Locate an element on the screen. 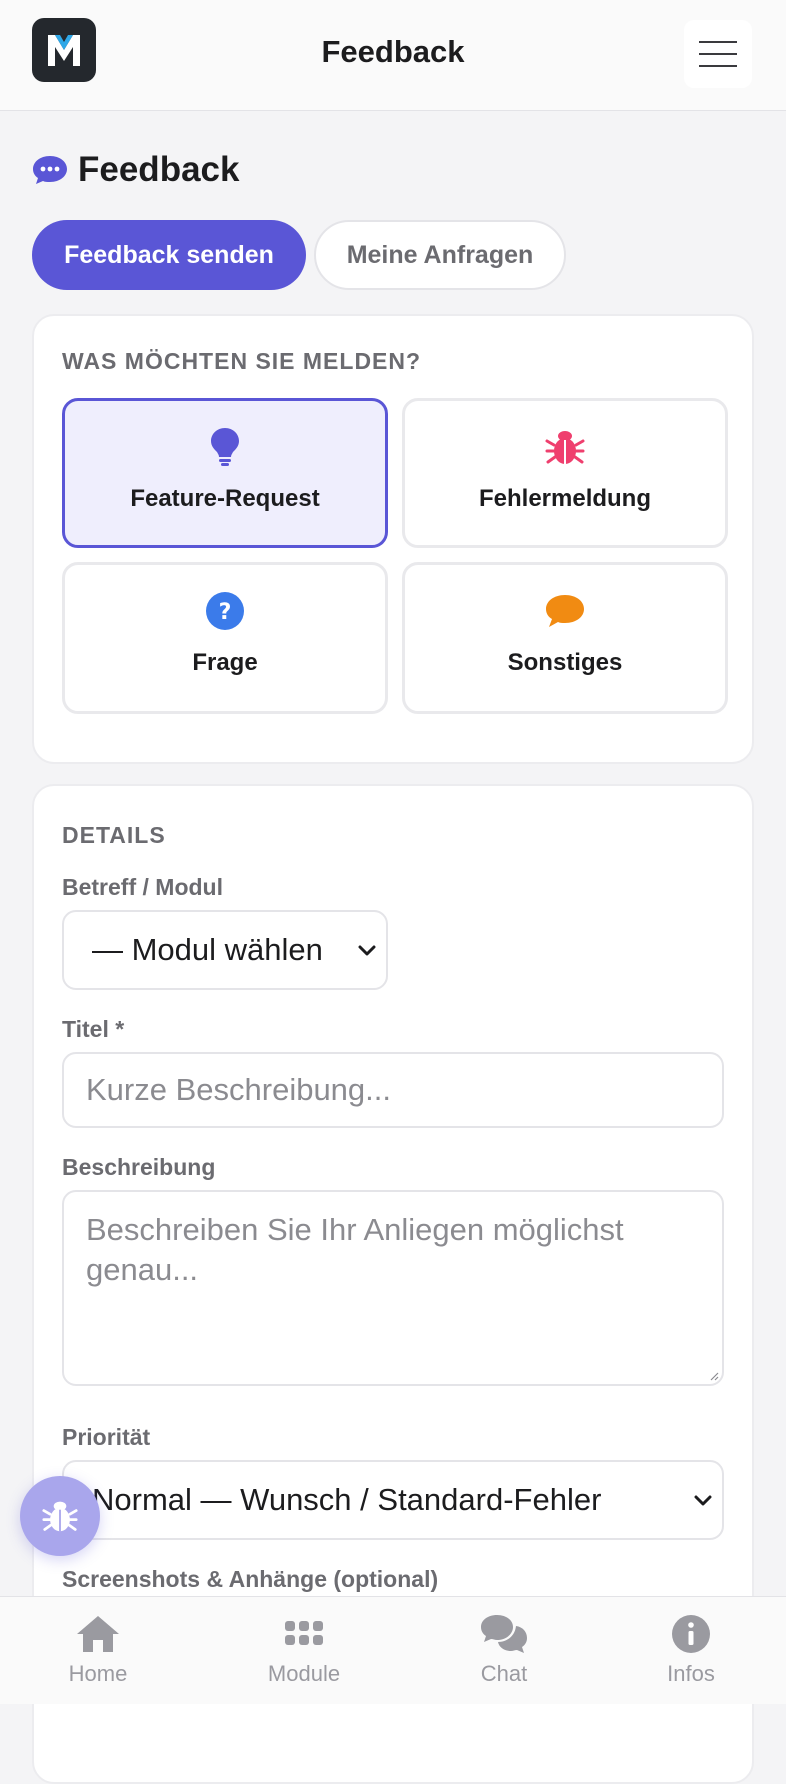  nav-label: Chat is located at coordinates (504, 1673).